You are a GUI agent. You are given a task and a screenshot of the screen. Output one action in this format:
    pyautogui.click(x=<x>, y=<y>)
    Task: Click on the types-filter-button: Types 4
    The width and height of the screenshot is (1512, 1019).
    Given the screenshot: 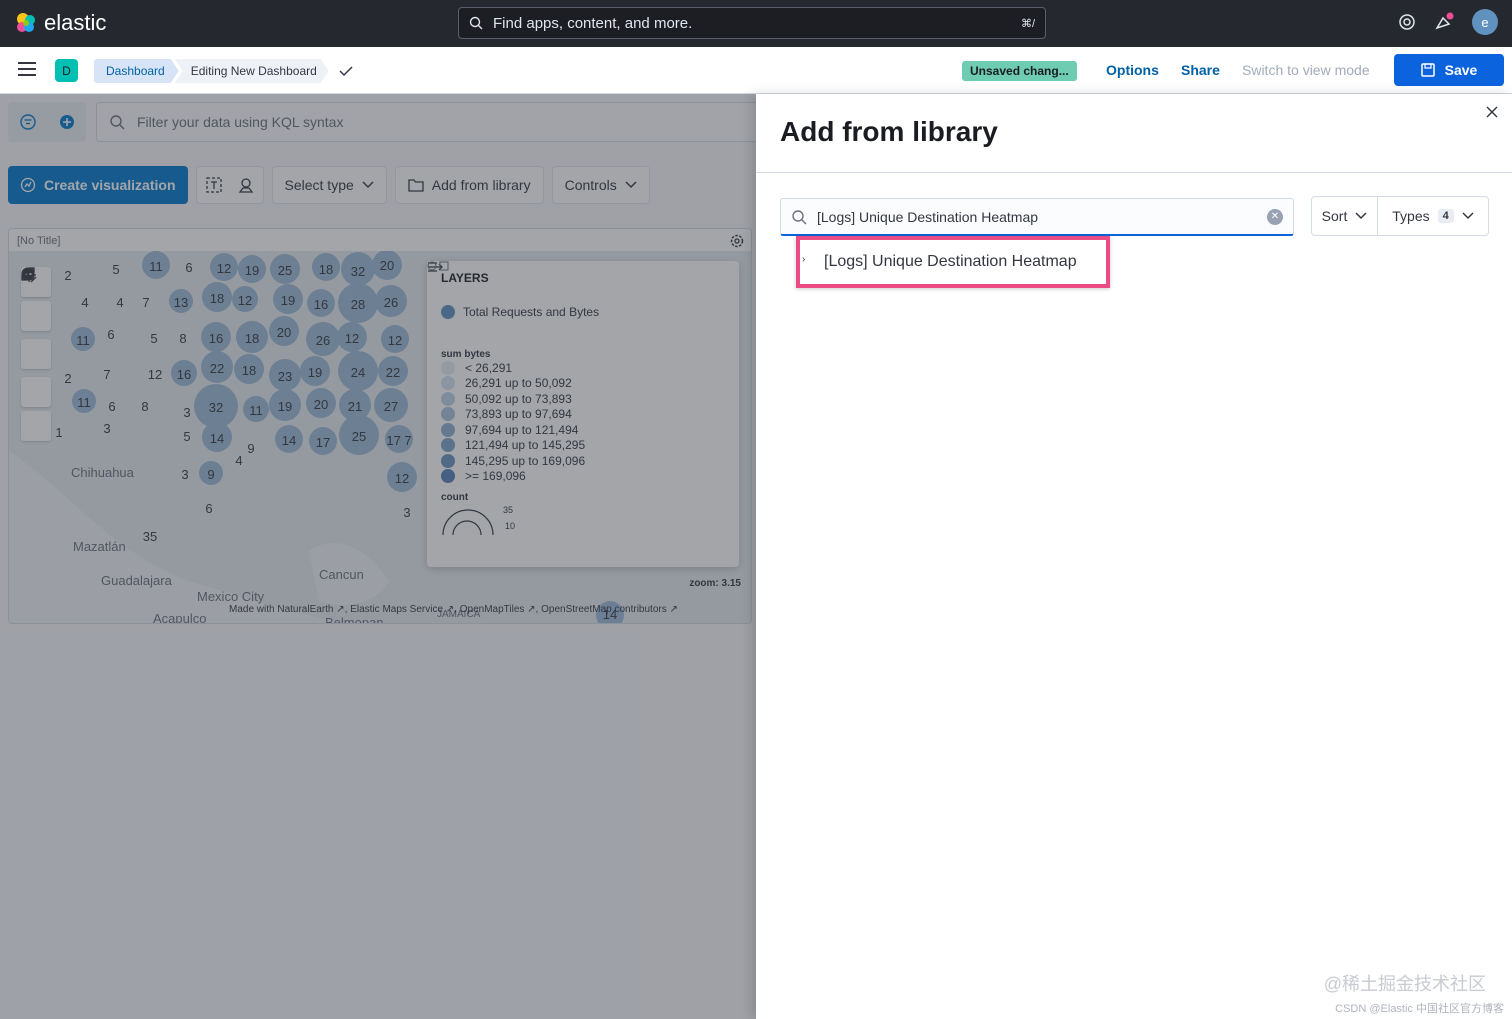 What is the action you would take?
    pyautogui.click(x=1433, y=216)
    